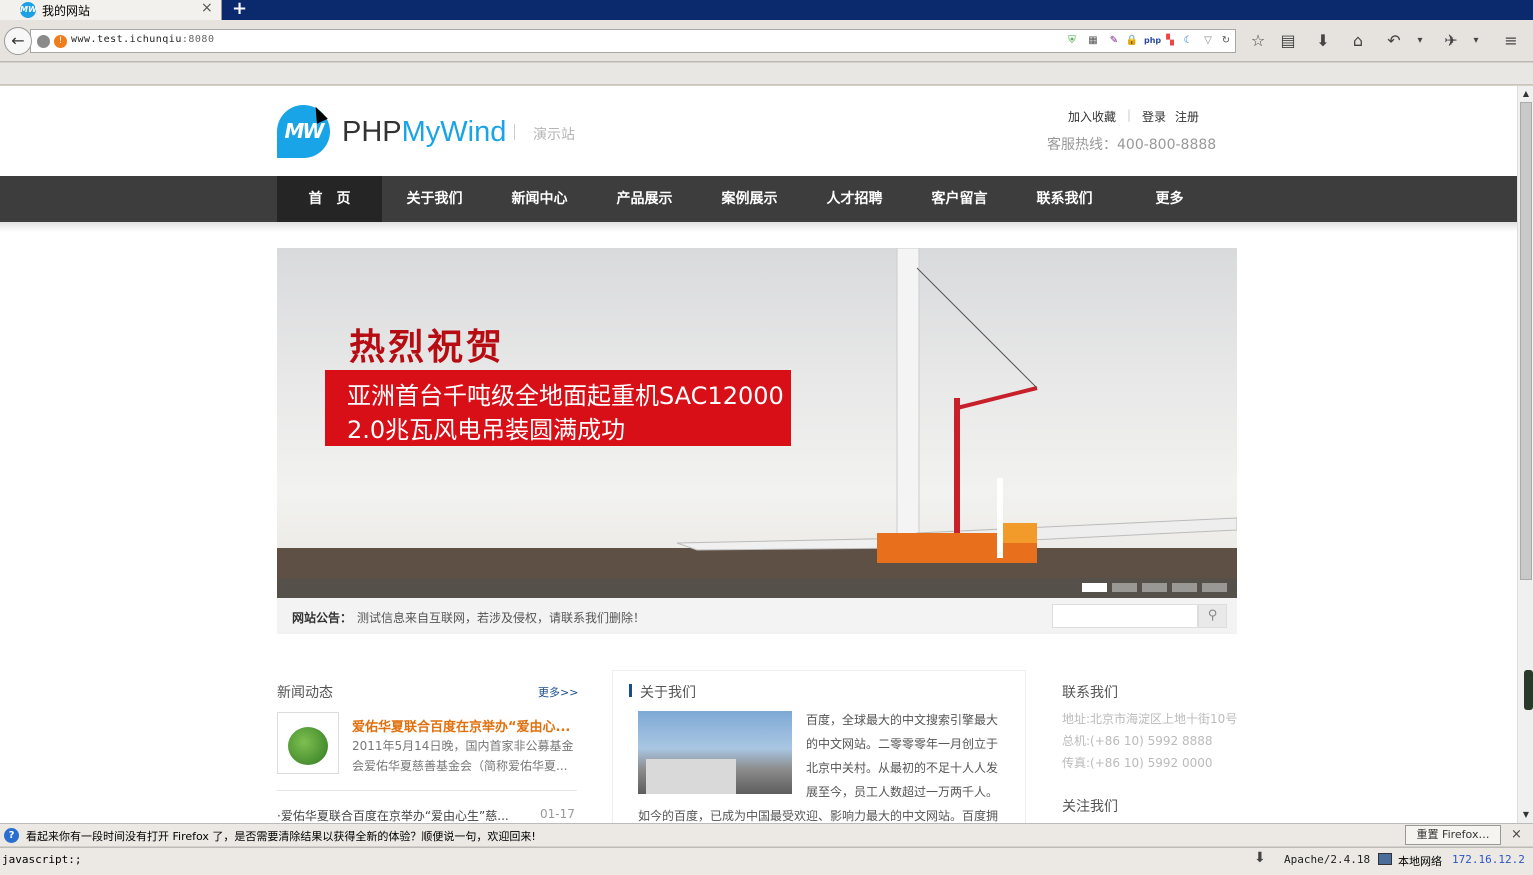 Image resolution: width=1533 pixels, height=875 pixels. Describe the element at coordinates (1526, 94) in the screenshot. I see `scroll-up-icon: ▲` at that location.